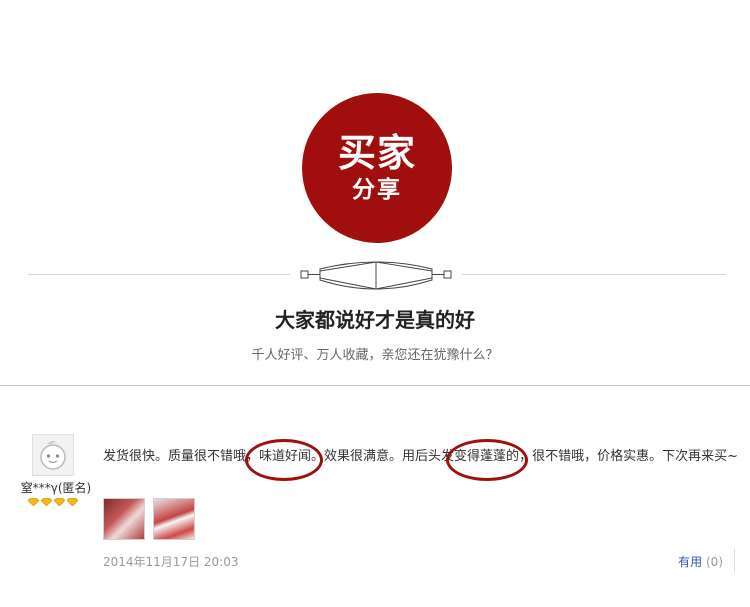 Image resolution: width=750 pixels, height=607 pixels. I want to click on section-divider, so click(375, 385).